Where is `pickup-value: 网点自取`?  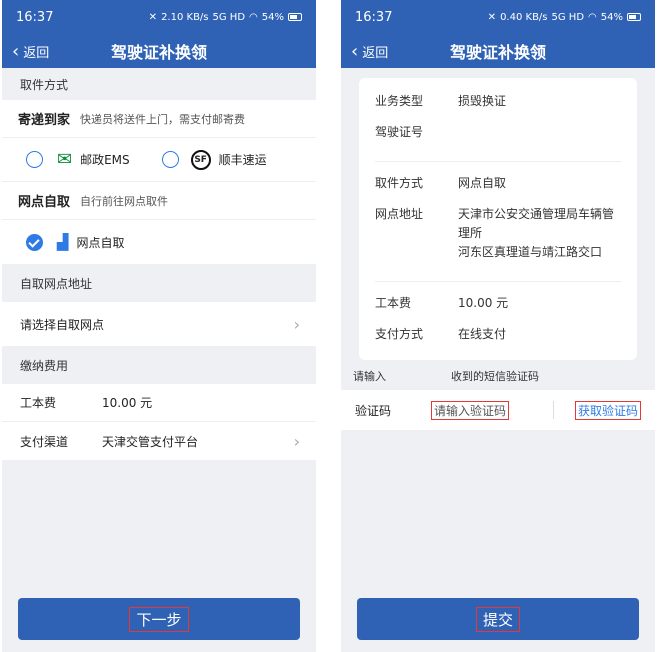 pickup-value: 网点自取 is located at coordinates (482, 183).